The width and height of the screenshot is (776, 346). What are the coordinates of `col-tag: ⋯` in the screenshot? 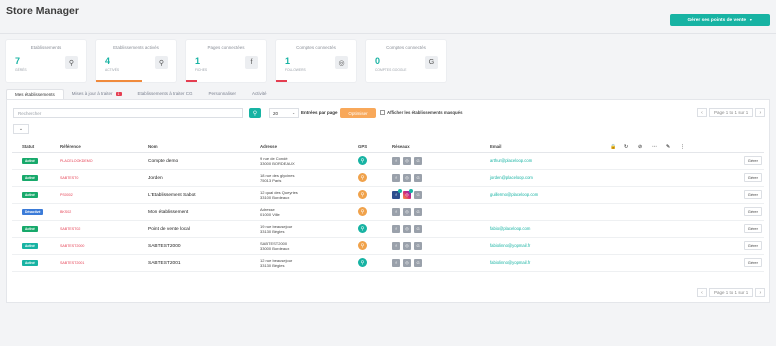 It's located at (657, 147).